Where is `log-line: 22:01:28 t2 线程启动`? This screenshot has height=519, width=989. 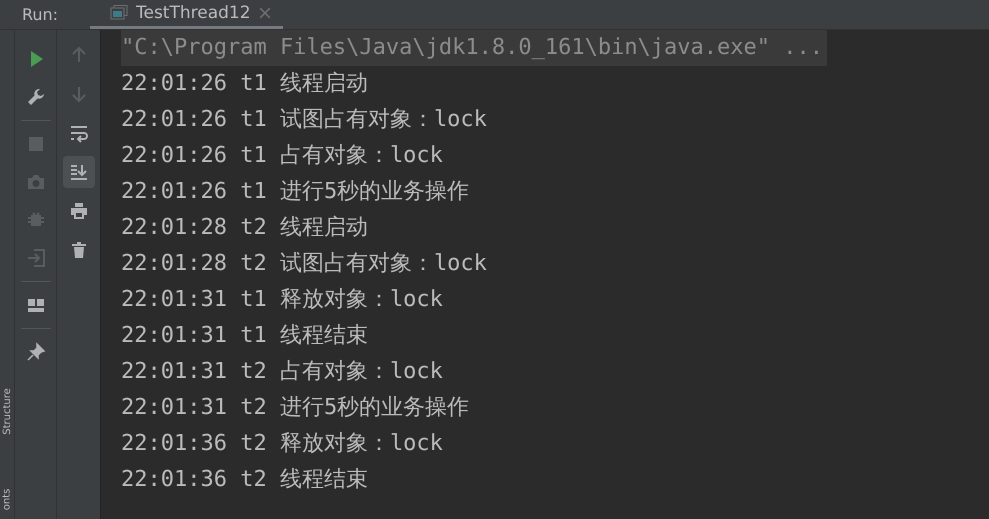 log-line: 22:01:28 t2 线程启动 is located at coordinates (244, 228).